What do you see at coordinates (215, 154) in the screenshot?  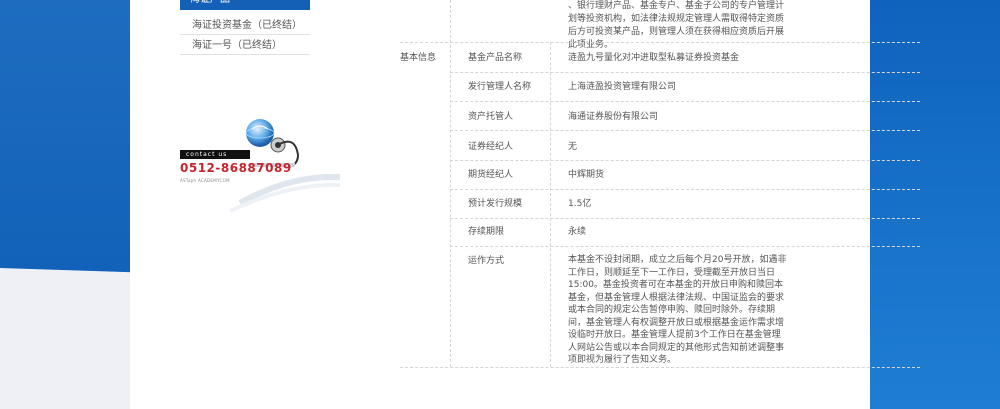 I see `contact-tag: contact us` at bounding box center [215, 154].